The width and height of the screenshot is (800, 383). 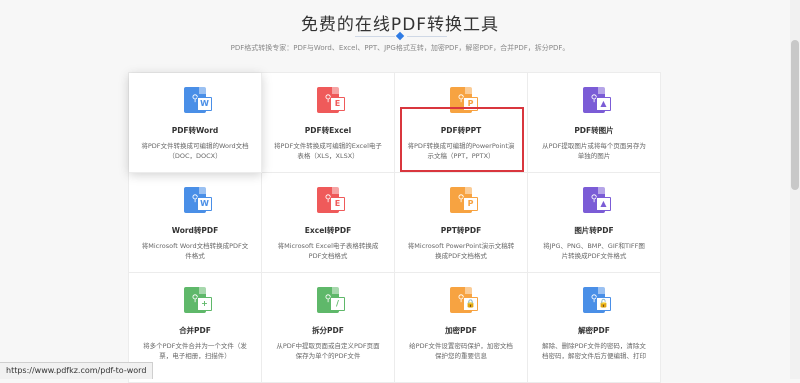 What do you see at coordinates (470, 204) in the screenshot?
I see `ppt-badge-icon: P` at bounding box center [470, 204].